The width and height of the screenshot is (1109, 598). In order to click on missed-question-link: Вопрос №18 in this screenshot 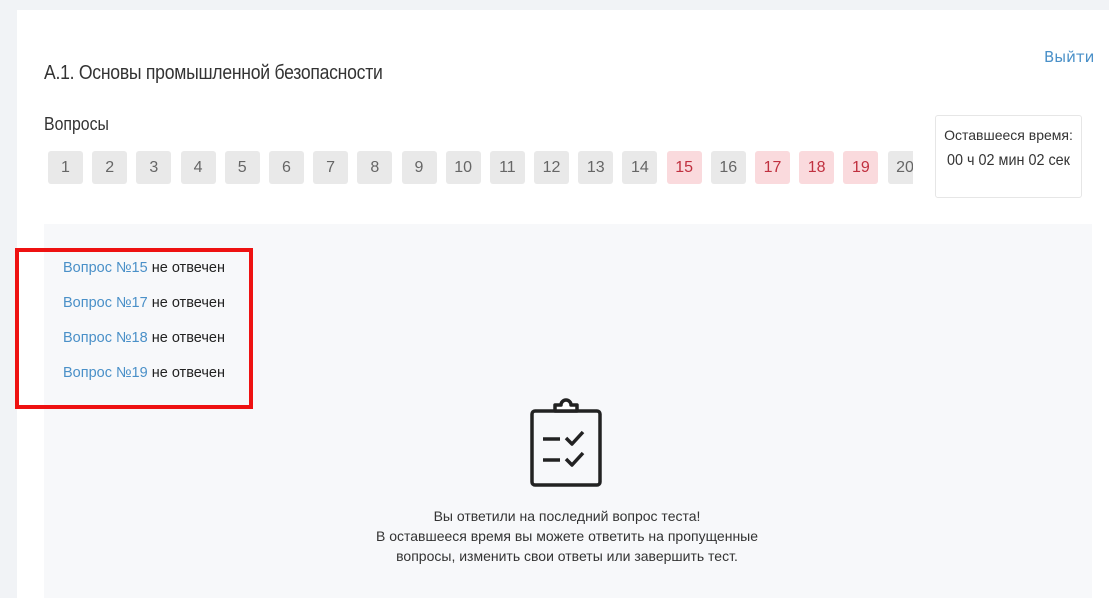, I will do `click(105, 338)`.